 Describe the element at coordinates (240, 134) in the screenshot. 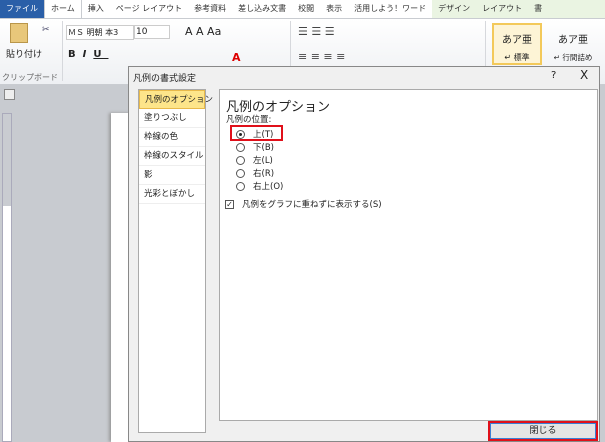

I see `radio-selected-icon` at that location.